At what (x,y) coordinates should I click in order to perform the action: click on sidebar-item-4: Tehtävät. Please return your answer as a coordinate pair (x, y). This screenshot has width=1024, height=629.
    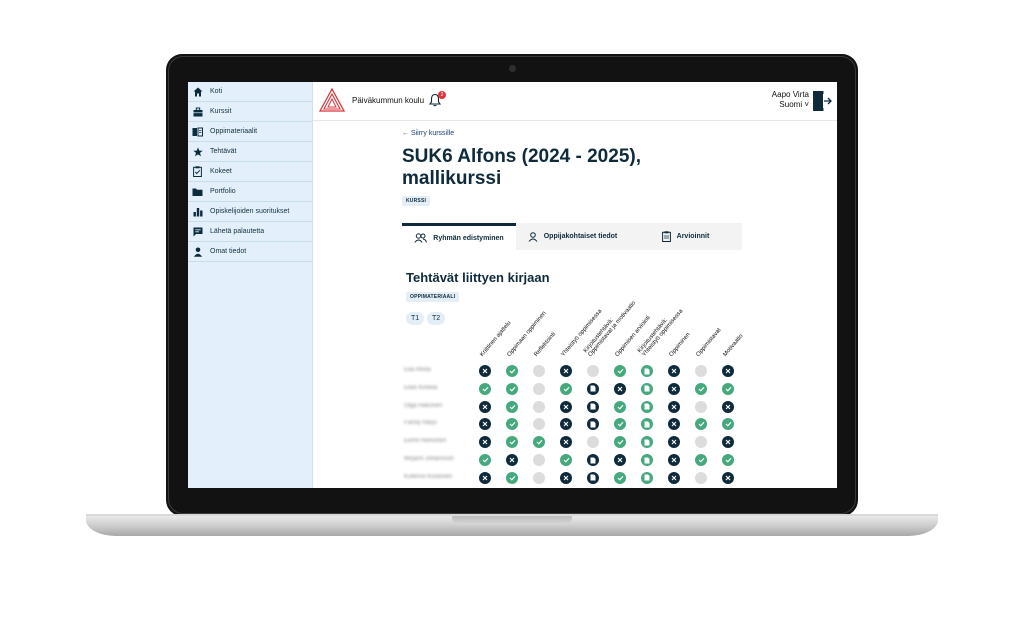
    Looking at the image, I should click on (250, 152).